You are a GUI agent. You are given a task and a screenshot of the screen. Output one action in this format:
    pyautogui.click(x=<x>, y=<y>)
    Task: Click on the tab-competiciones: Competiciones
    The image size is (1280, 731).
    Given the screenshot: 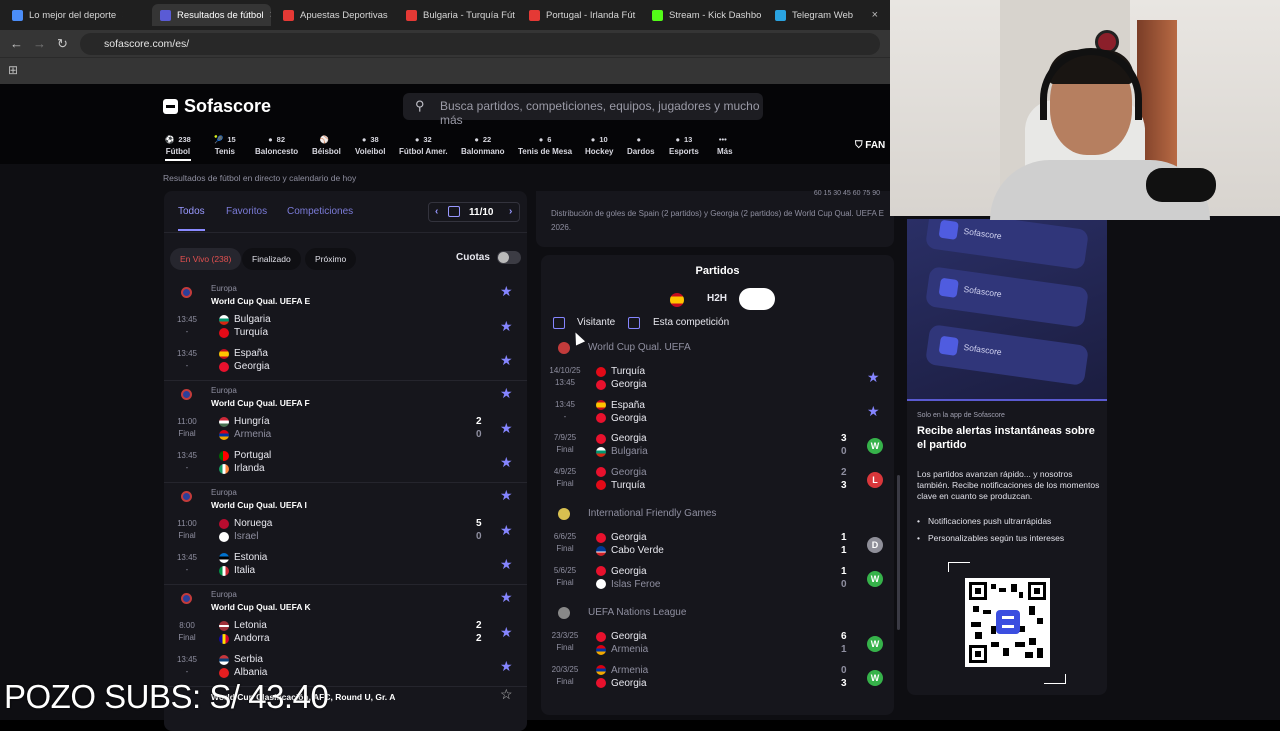 What is the action you would take?
    pyautogui.click(x=320, y=211)
    